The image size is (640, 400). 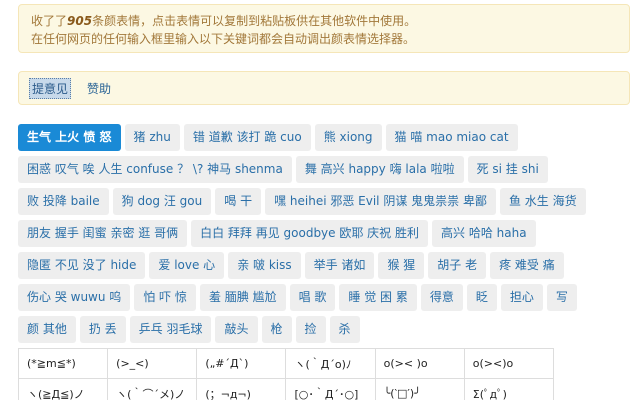 I want to click on notice-line-1: 收了了905条颜表情，点击表情可以复制到粘贴板供在其他软件中使用。, so click(x=324, y=21).